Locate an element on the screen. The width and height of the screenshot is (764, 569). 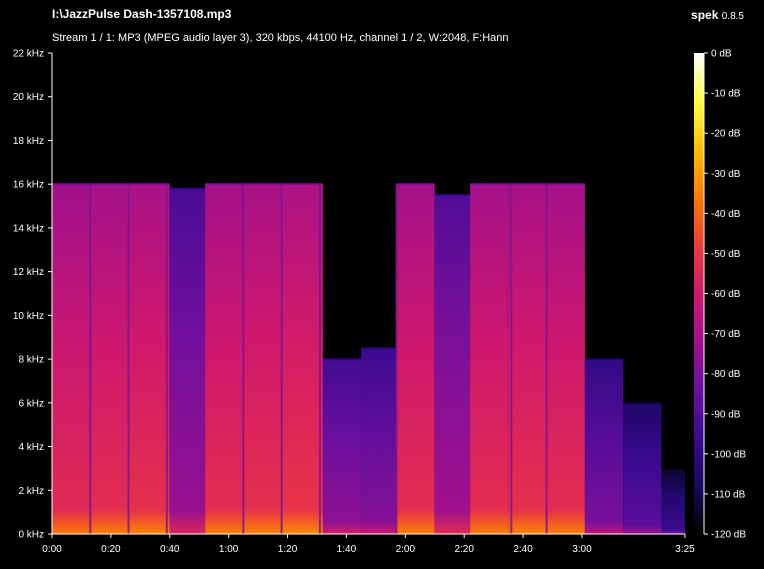
x-tick-label: 0:40 is located at coordinates (170, 549).